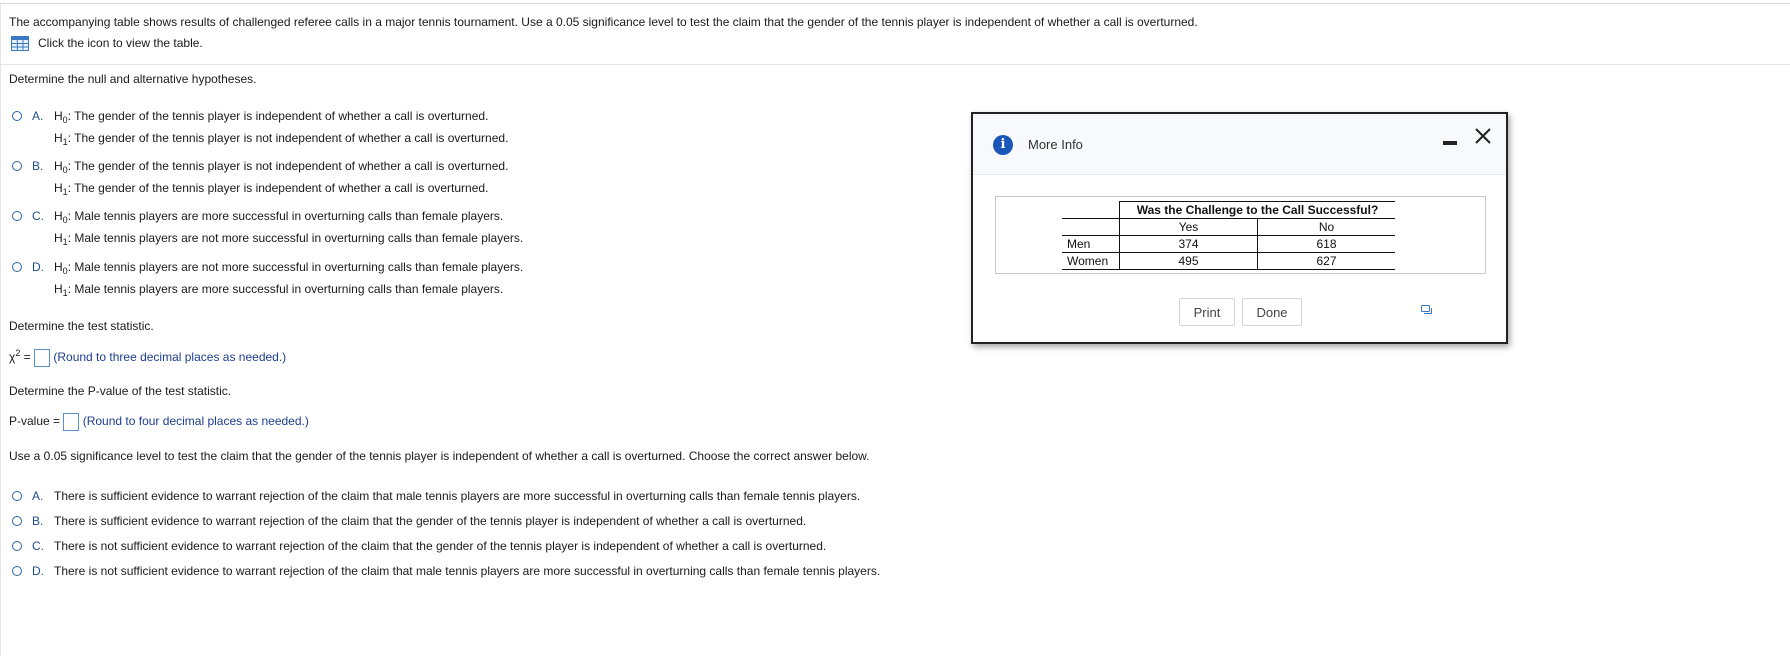 This screenshot has width=1790, height=656. I want to click on cell-women-yes: 495, so click(1188, 261).